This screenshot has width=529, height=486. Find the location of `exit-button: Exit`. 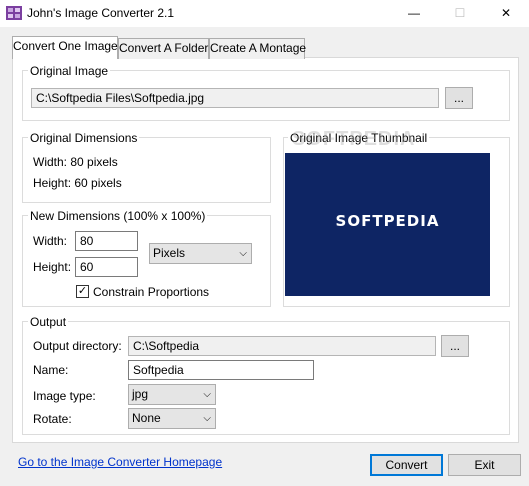

exit-button: Exit is located at coordinates (484, 465).